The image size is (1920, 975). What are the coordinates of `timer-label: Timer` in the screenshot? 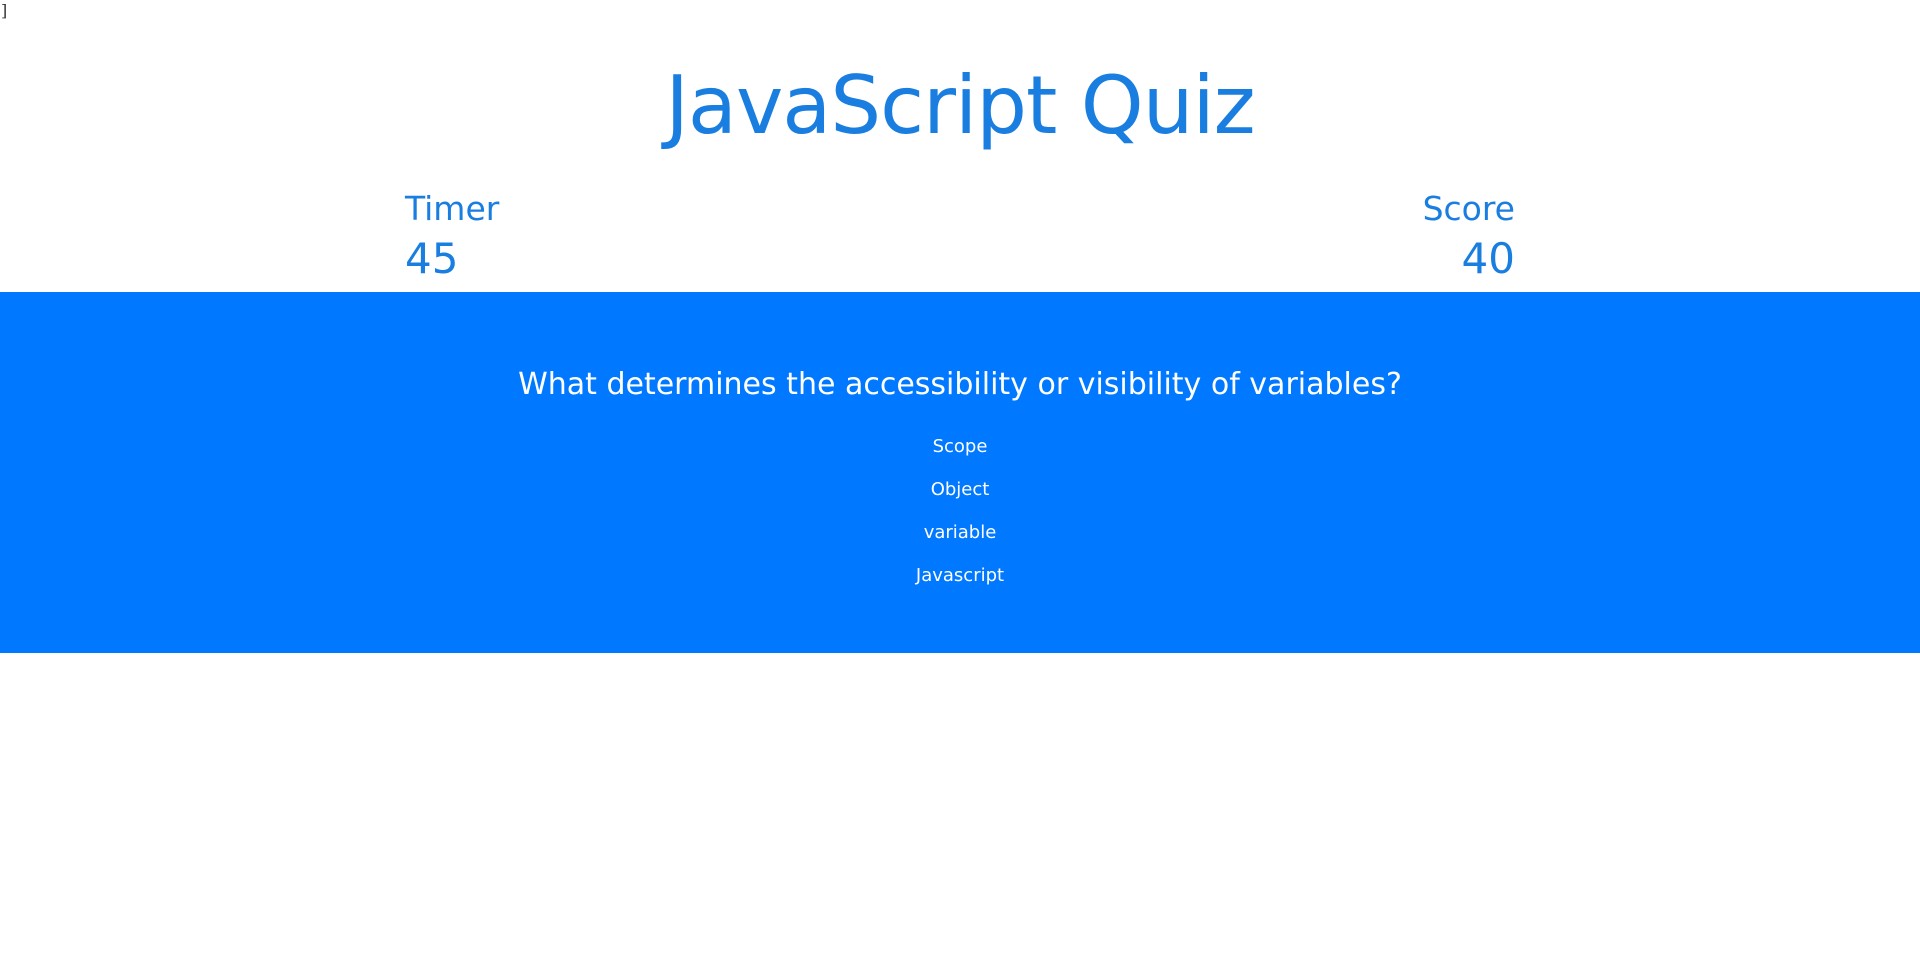 It's located at (452, 208).